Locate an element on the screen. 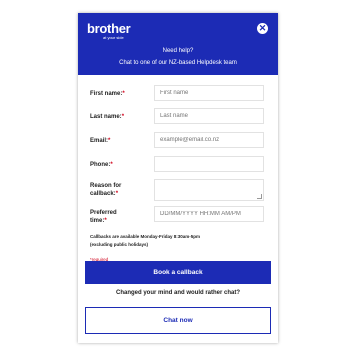 The image size is (356, 356). preferred-time-field is located at coordinates (209, 214).